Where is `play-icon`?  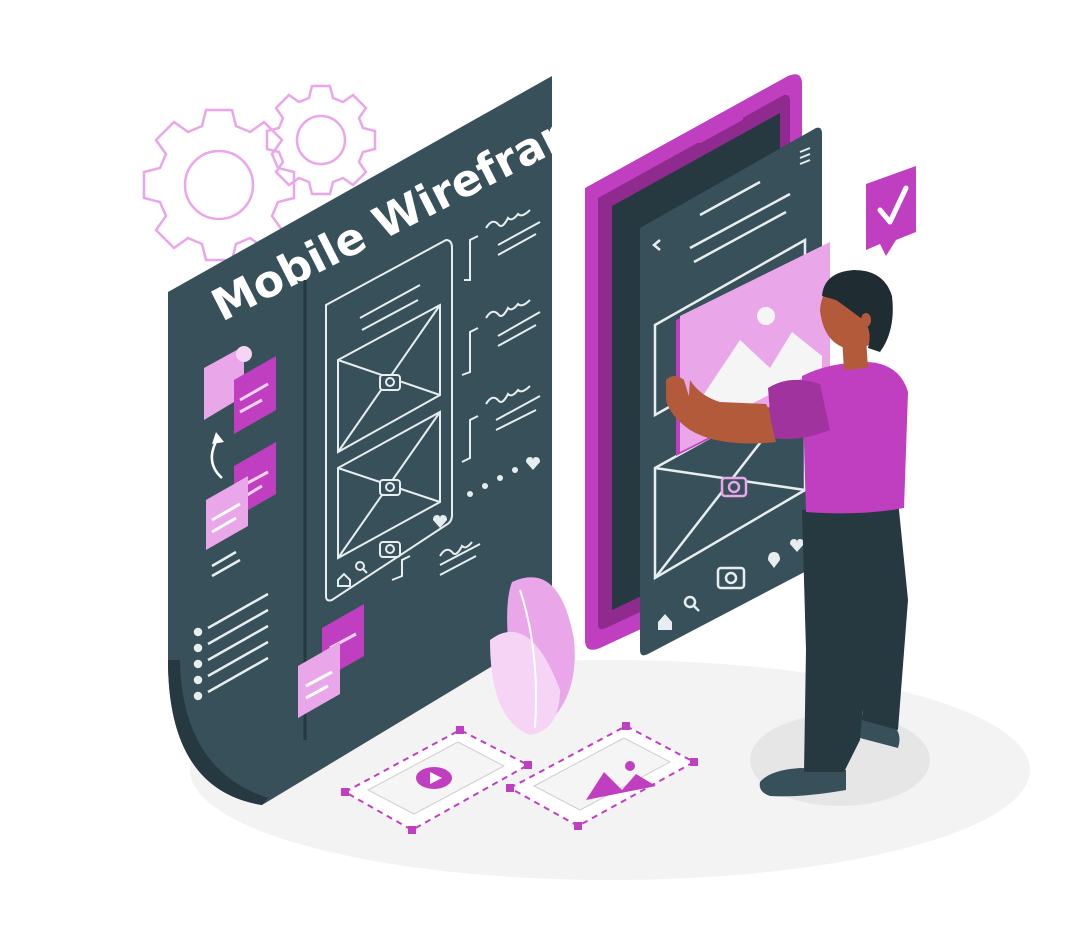 play-icon is located at coordinates (434, 778).